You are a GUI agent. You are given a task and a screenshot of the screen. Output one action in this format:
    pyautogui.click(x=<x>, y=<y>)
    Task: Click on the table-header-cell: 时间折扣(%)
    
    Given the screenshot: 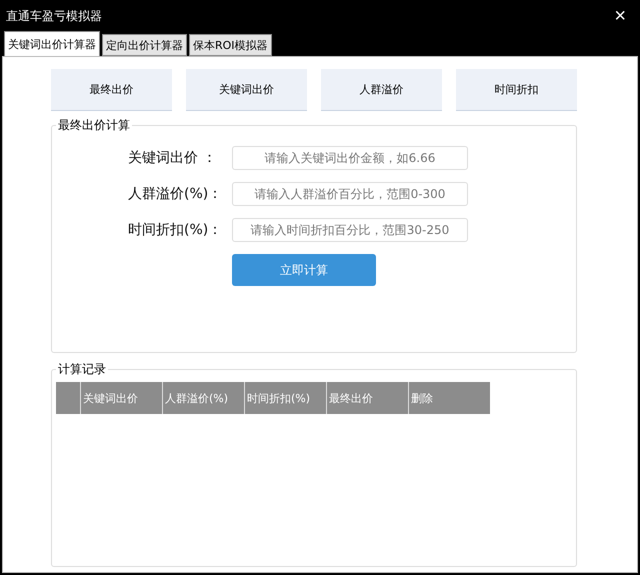 What is the action you would take?
    pyautogui.click(x=285, y=398)
    